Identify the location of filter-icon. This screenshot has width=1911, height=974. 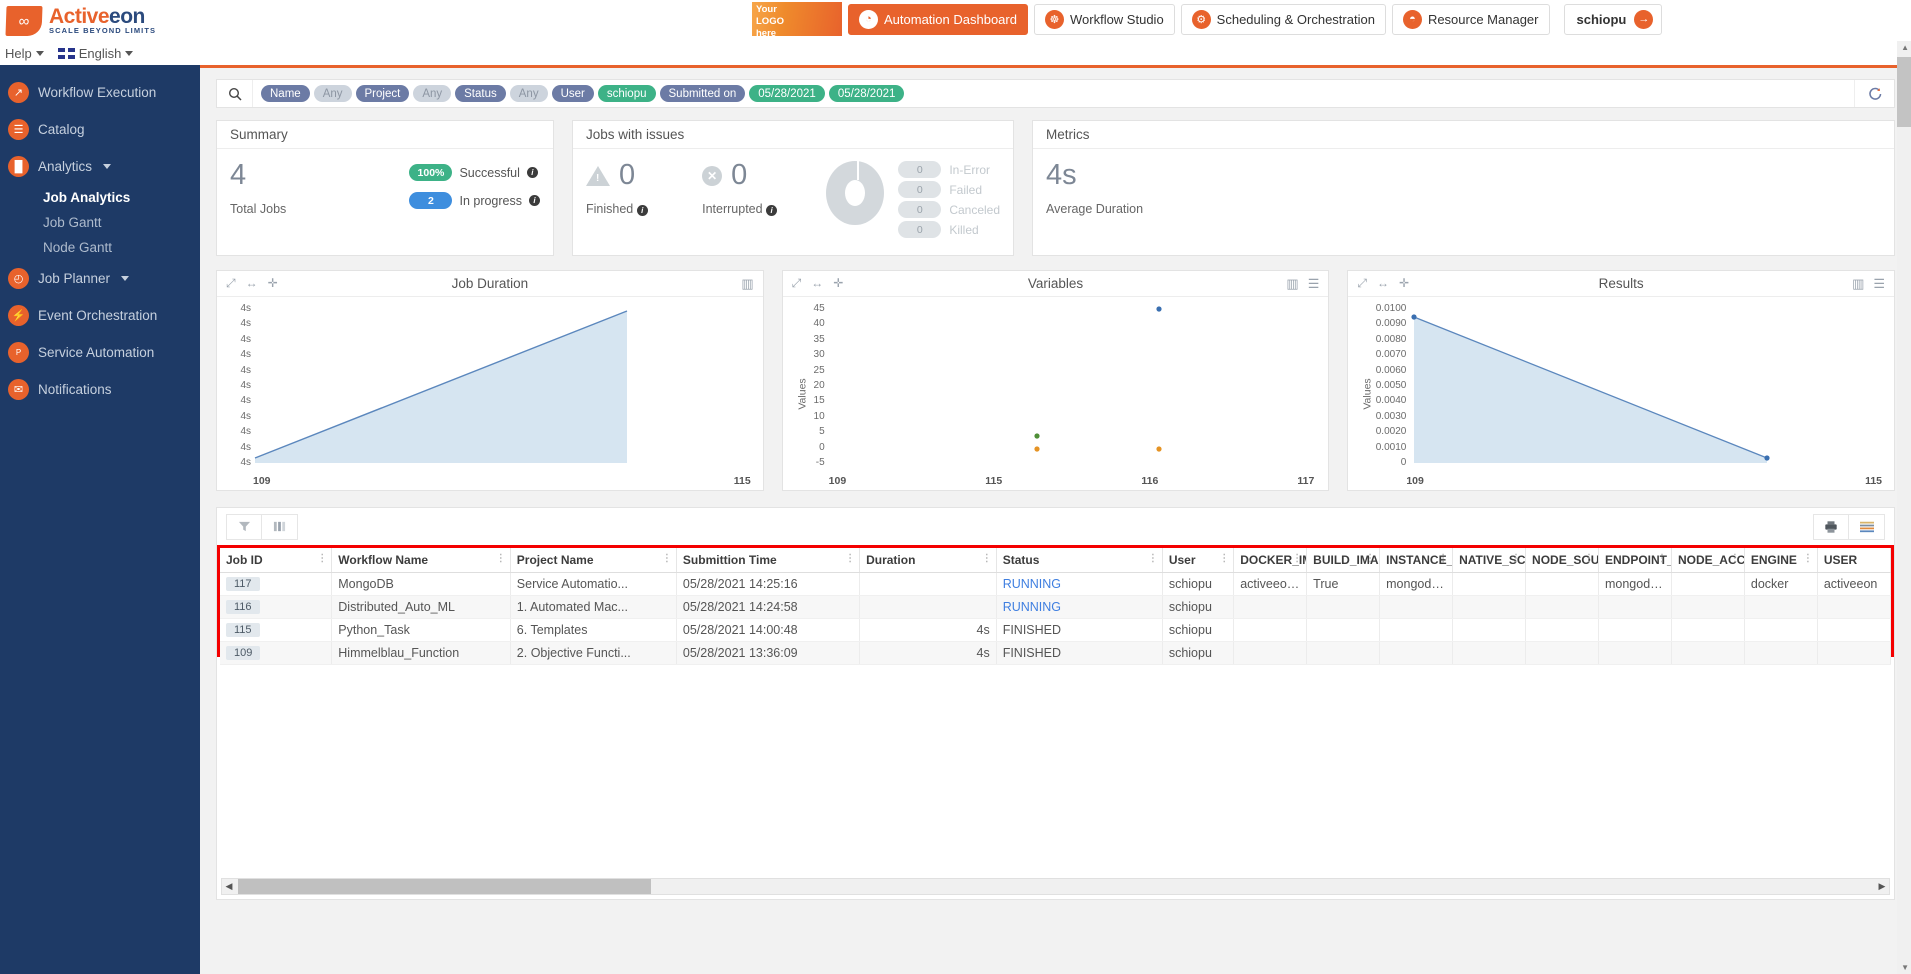
(244, 526).